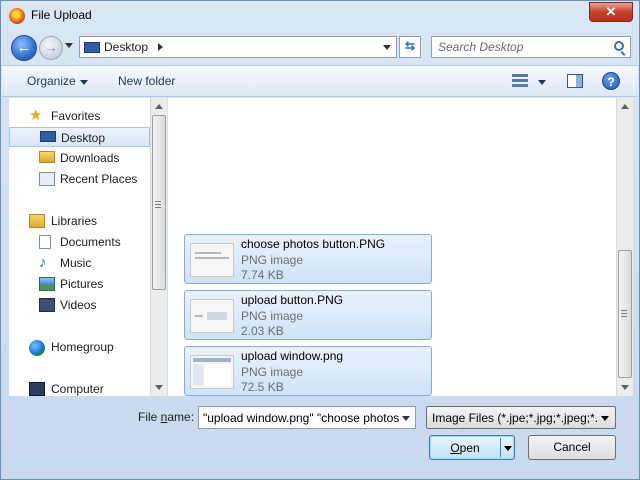 The image size is (640, 480). Describe the element at coordinates (465, 448) in the screenshot. I see `open-button-label: Open` at that location.